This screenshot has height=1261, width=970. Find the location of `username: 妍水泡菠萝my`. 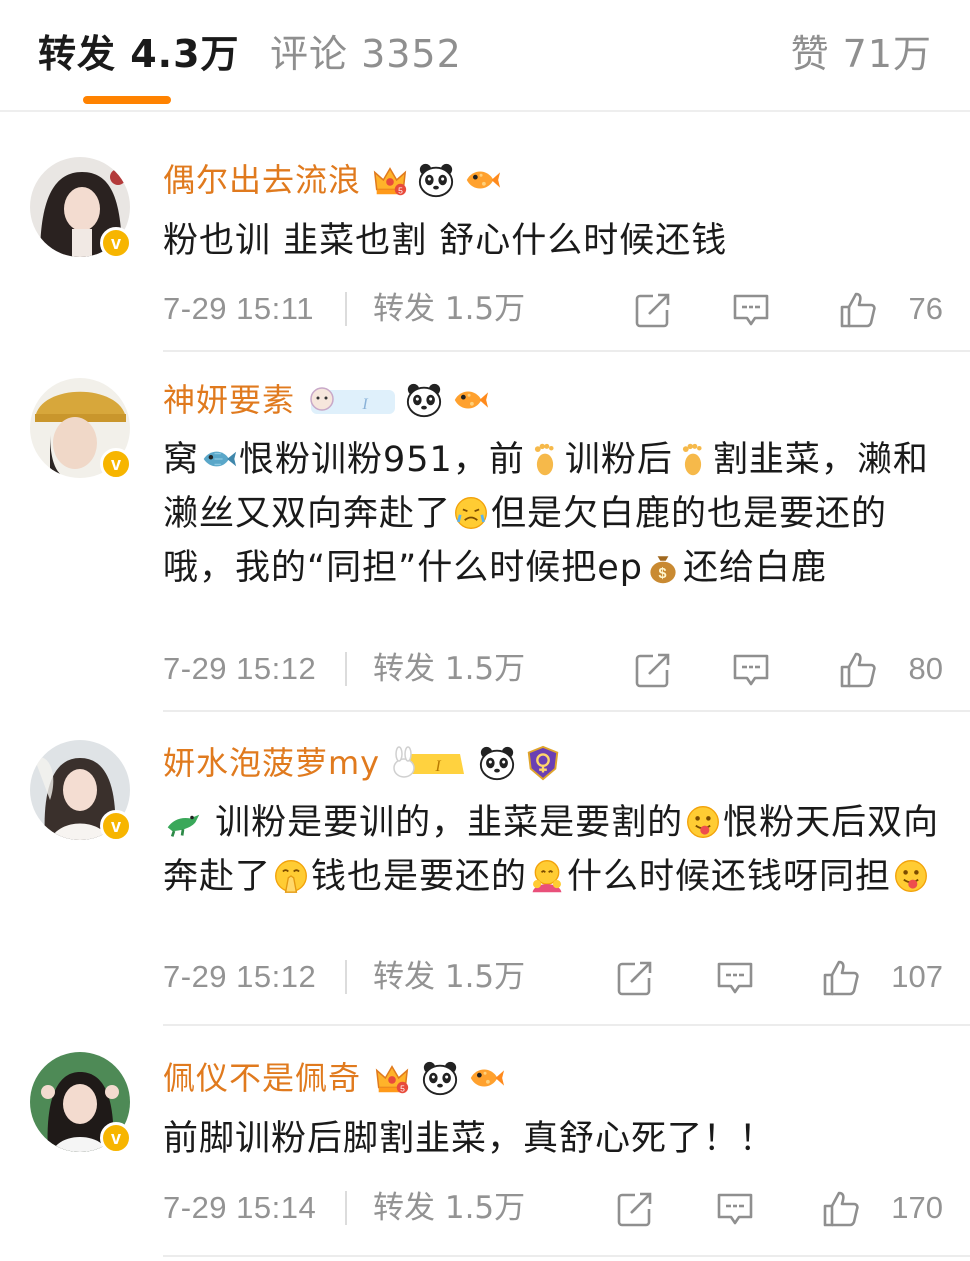

username: 妍水泡菠萝my is located at coordinates (271, 763).